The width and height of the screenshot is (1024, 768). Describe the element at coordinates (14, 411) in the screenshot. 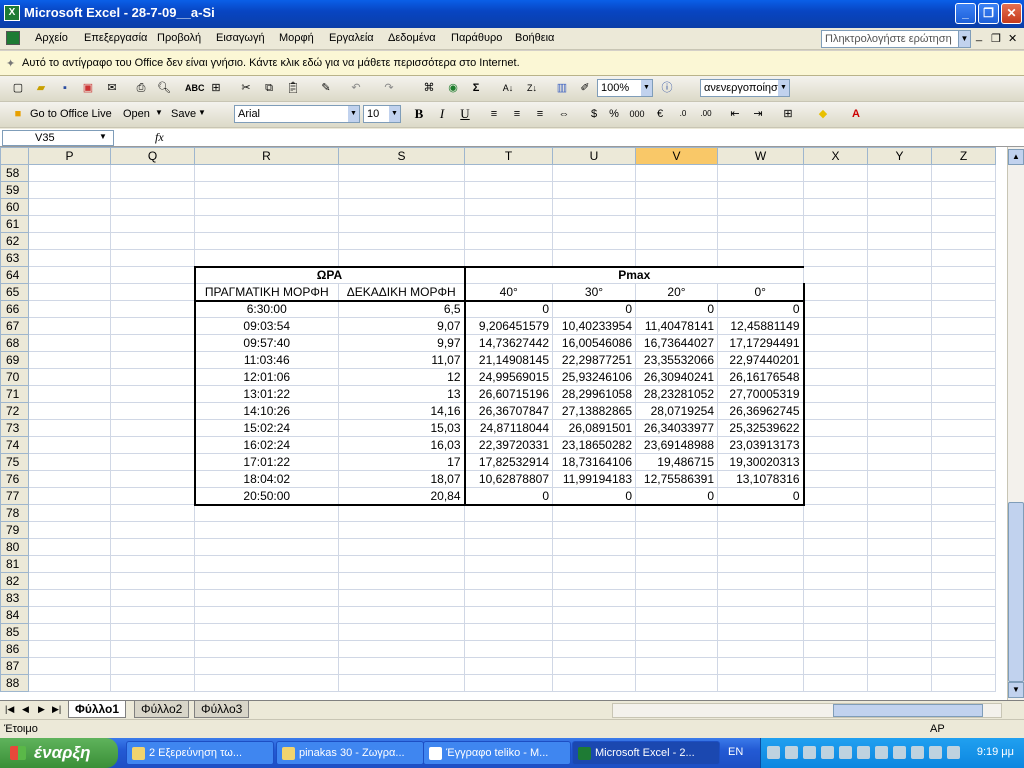

I see `row-header: 72` at that location.